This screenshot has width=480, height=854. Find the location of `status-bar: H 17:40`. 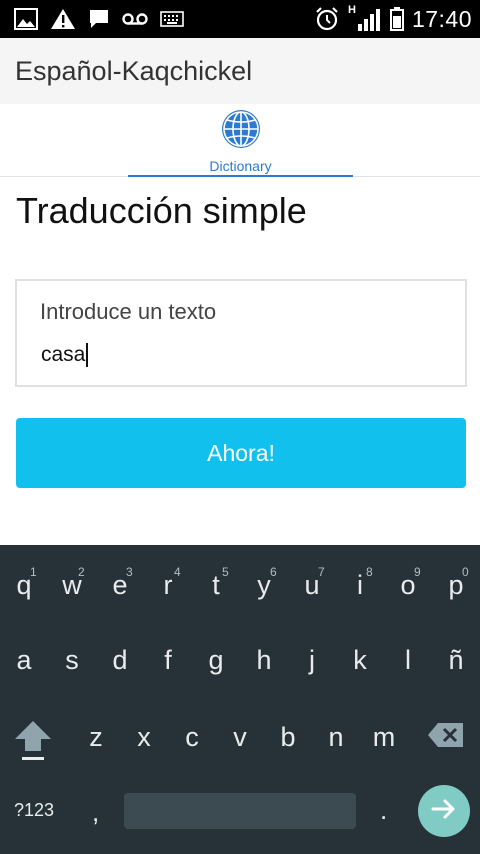

status-bar: H 17:40 is located at coordinates (240, 19).